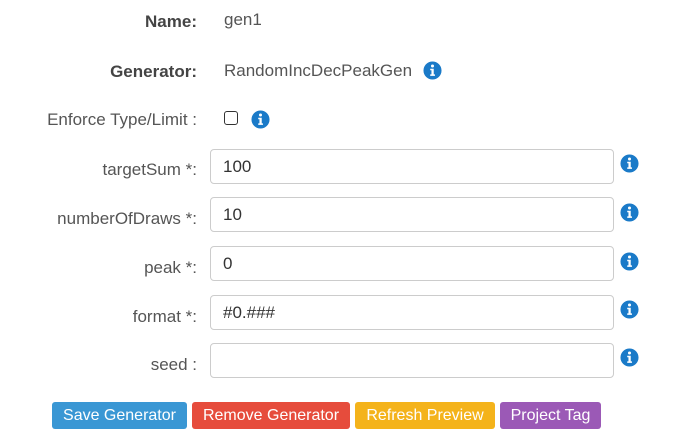 The image size is (673, 445). I want to click on format-label: format *:, so click(164, 316).